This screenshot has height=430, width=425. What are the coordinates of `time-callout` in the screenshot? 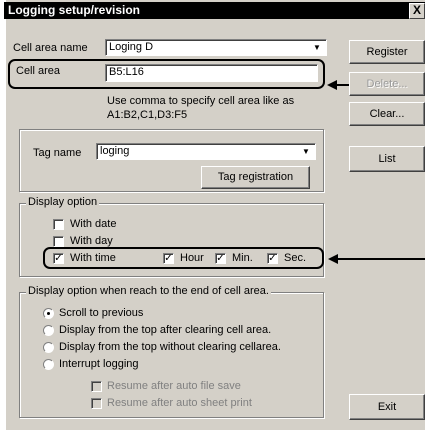 It's located at (183, 258).